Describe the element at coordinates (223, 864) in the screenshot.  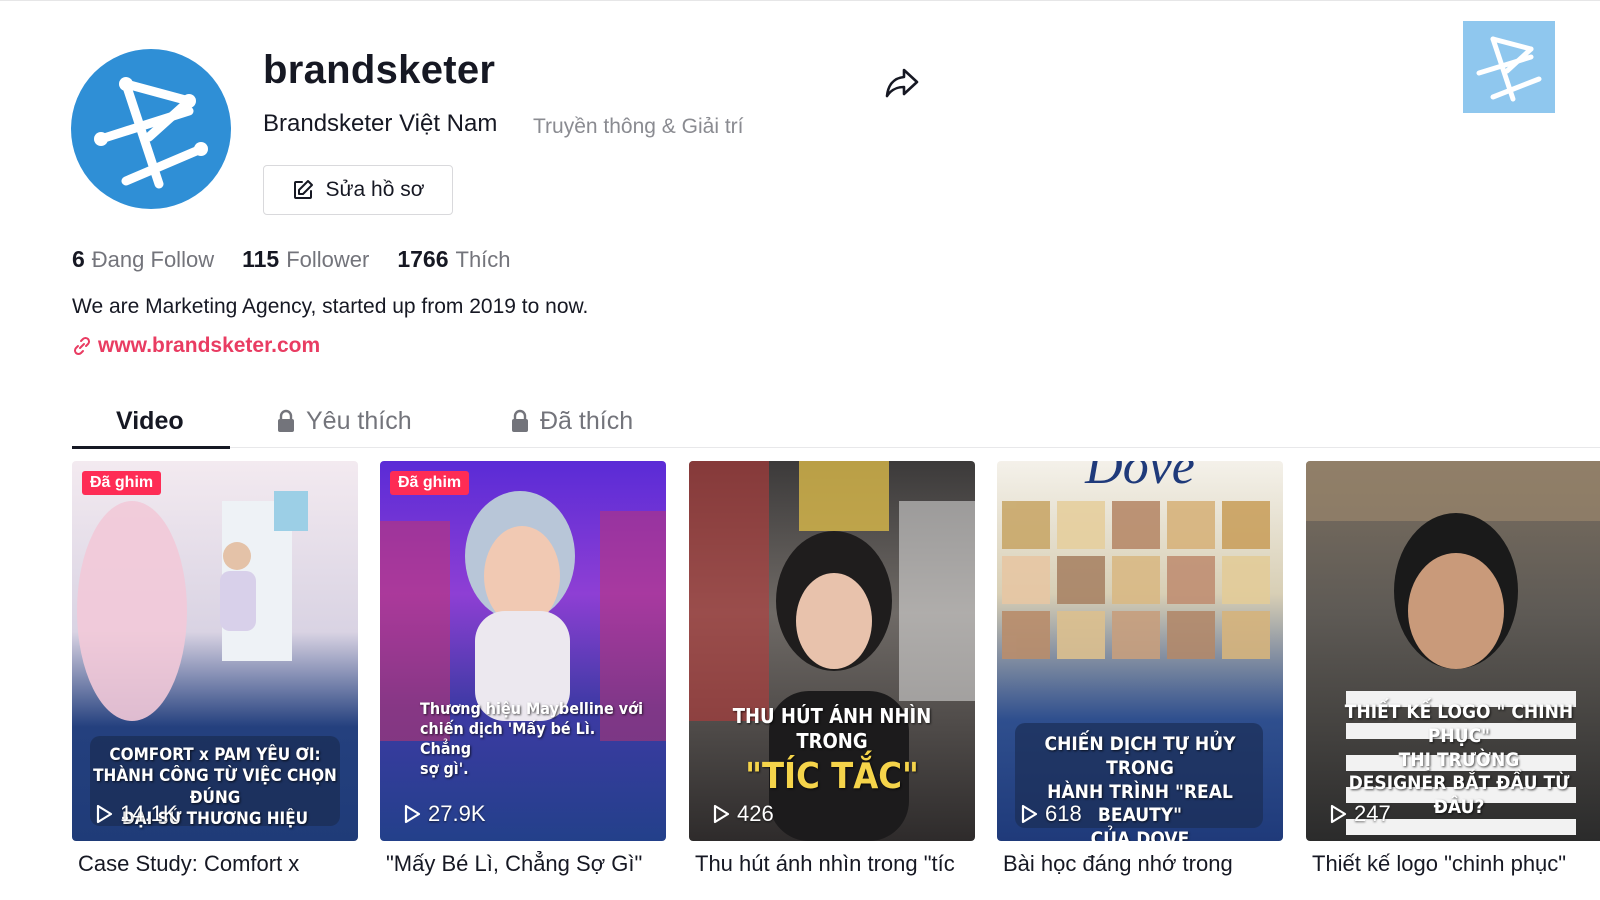
I see `video-caption: Case Study: Comfort x` at that location.